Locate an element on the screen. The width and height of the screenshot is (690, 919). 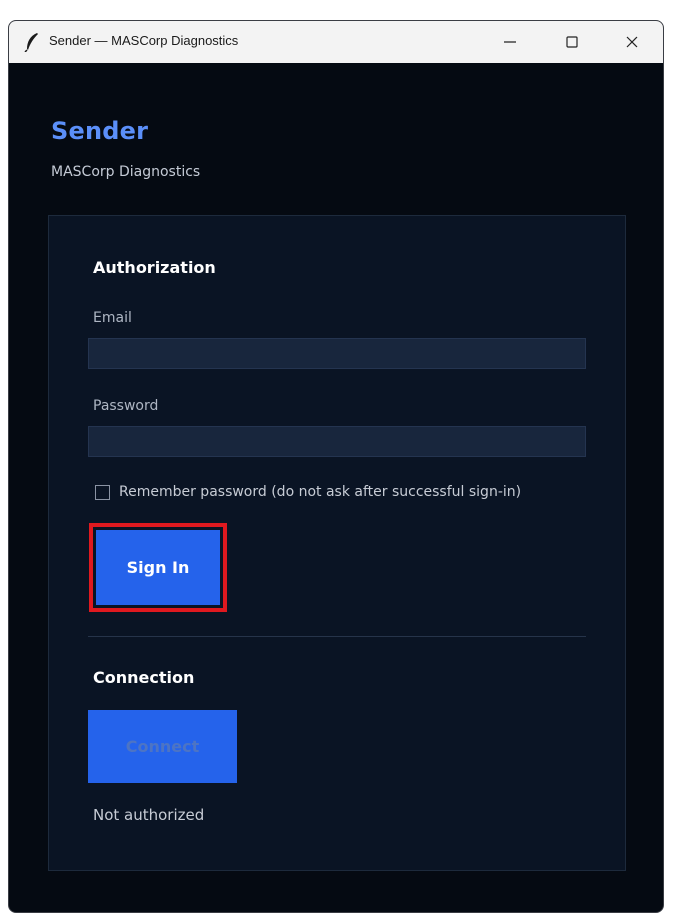
password-label: Password is located at coordinates (126, 406).